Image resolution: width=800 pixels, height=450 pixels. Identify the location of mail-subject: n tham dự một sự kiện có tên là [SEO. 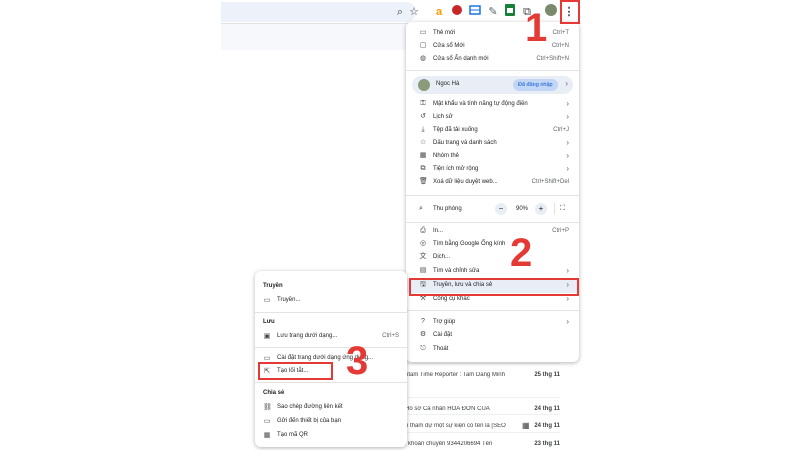
(455, 426).